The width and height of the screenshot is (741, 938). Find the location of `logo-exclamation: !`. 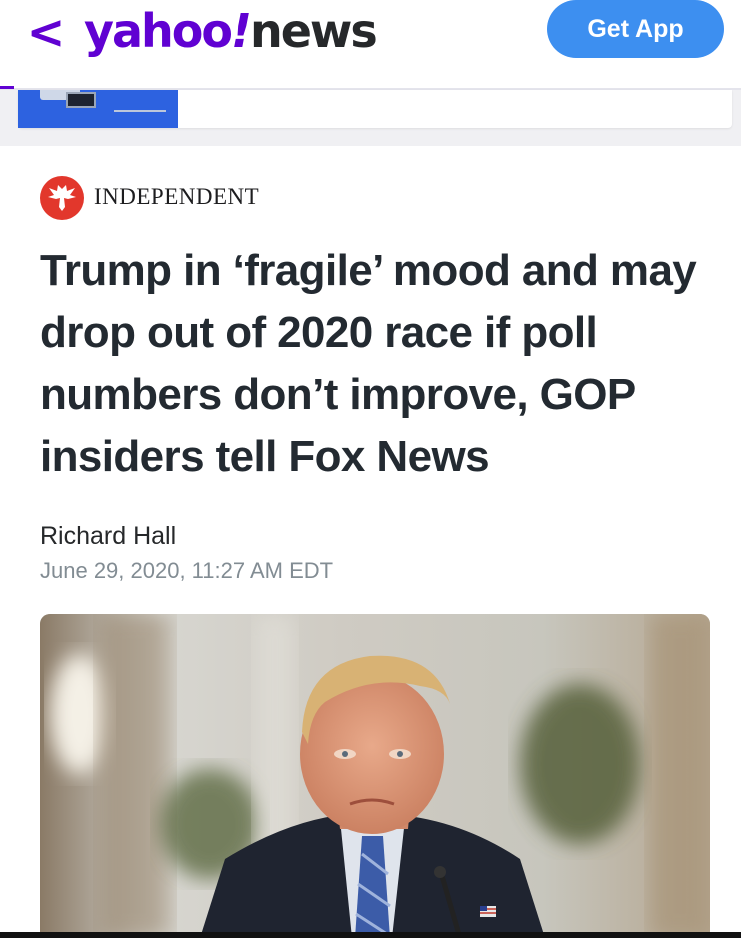

logo-exclamation: ! is located at coordinates (241, 31).